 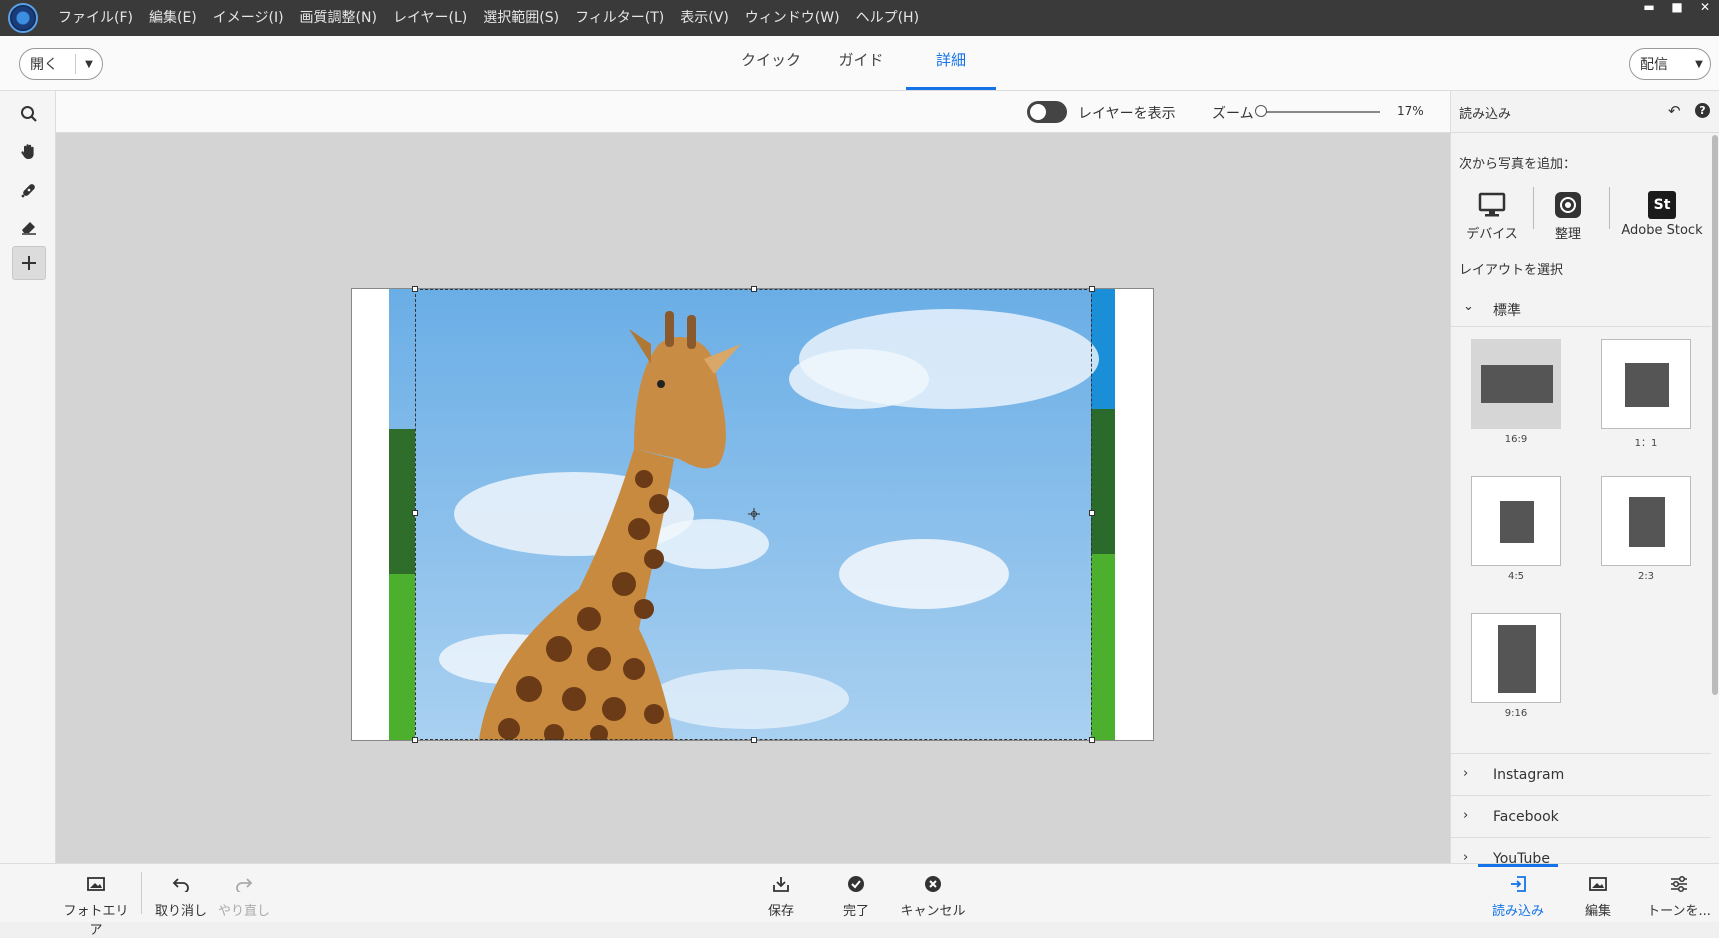 What do you see at coordinates (1702, 110) in the screenshot?
I see `help-icon: ?` at bounding box center [1702, 110].